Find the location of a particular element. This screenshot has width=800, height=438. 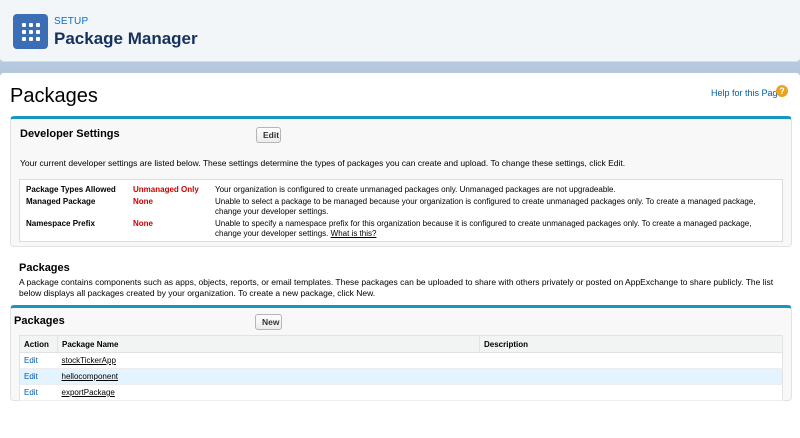

setting-label: Namespace Prefix is located at coordinates (60, 223).